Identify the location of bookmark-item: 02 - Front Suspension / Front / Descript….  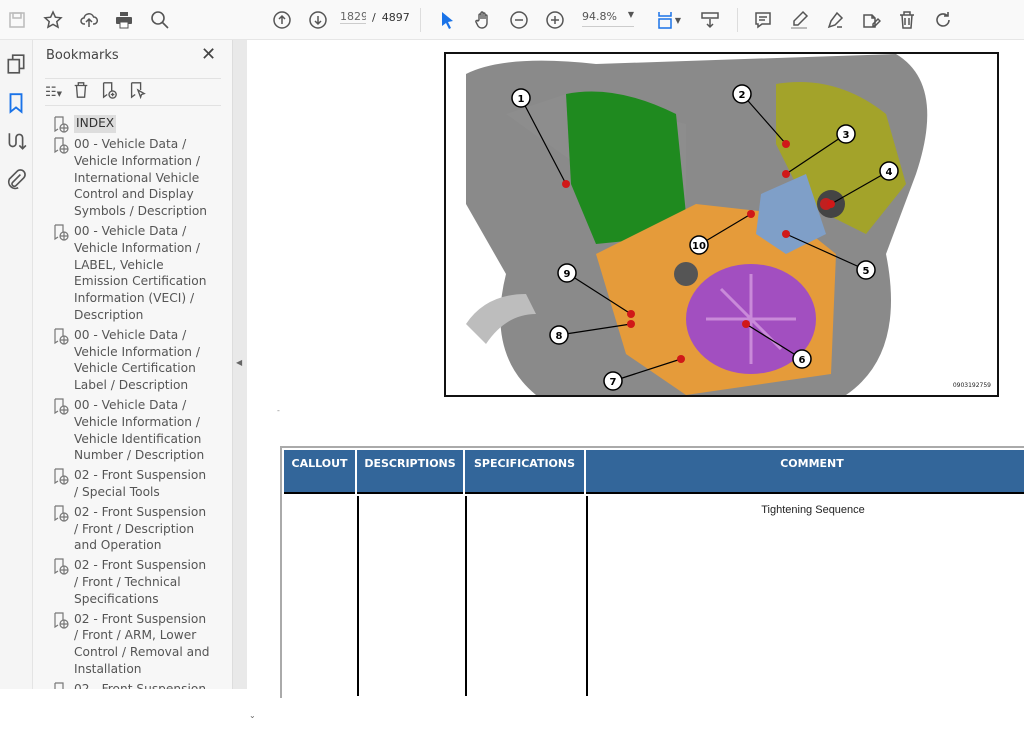
(133, 529).